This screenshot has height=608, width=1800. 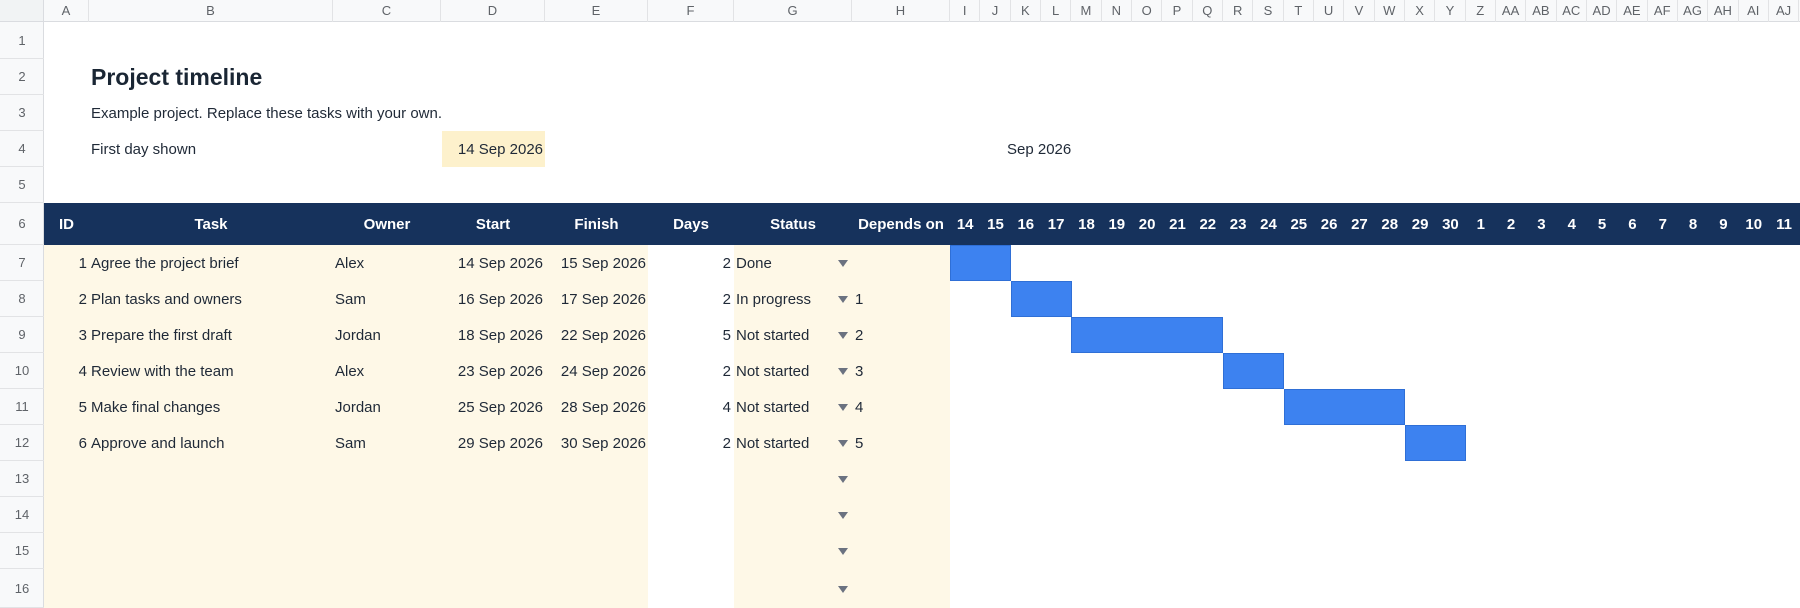 I want to click on gantt-day-header: 29, so click(x=1420, y=224).